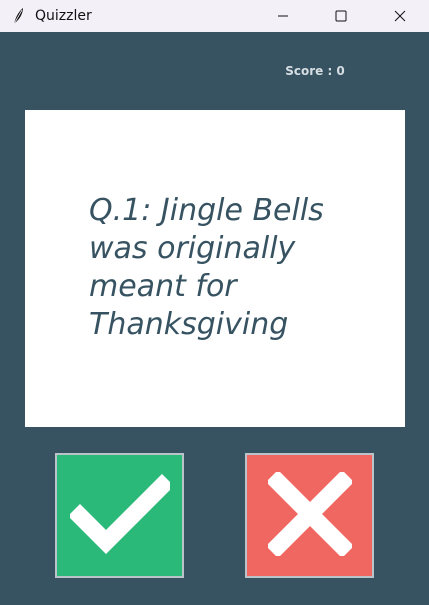 This screenshot has width=429, height=605. I want to click on maximize-icon, so click(341, 16).